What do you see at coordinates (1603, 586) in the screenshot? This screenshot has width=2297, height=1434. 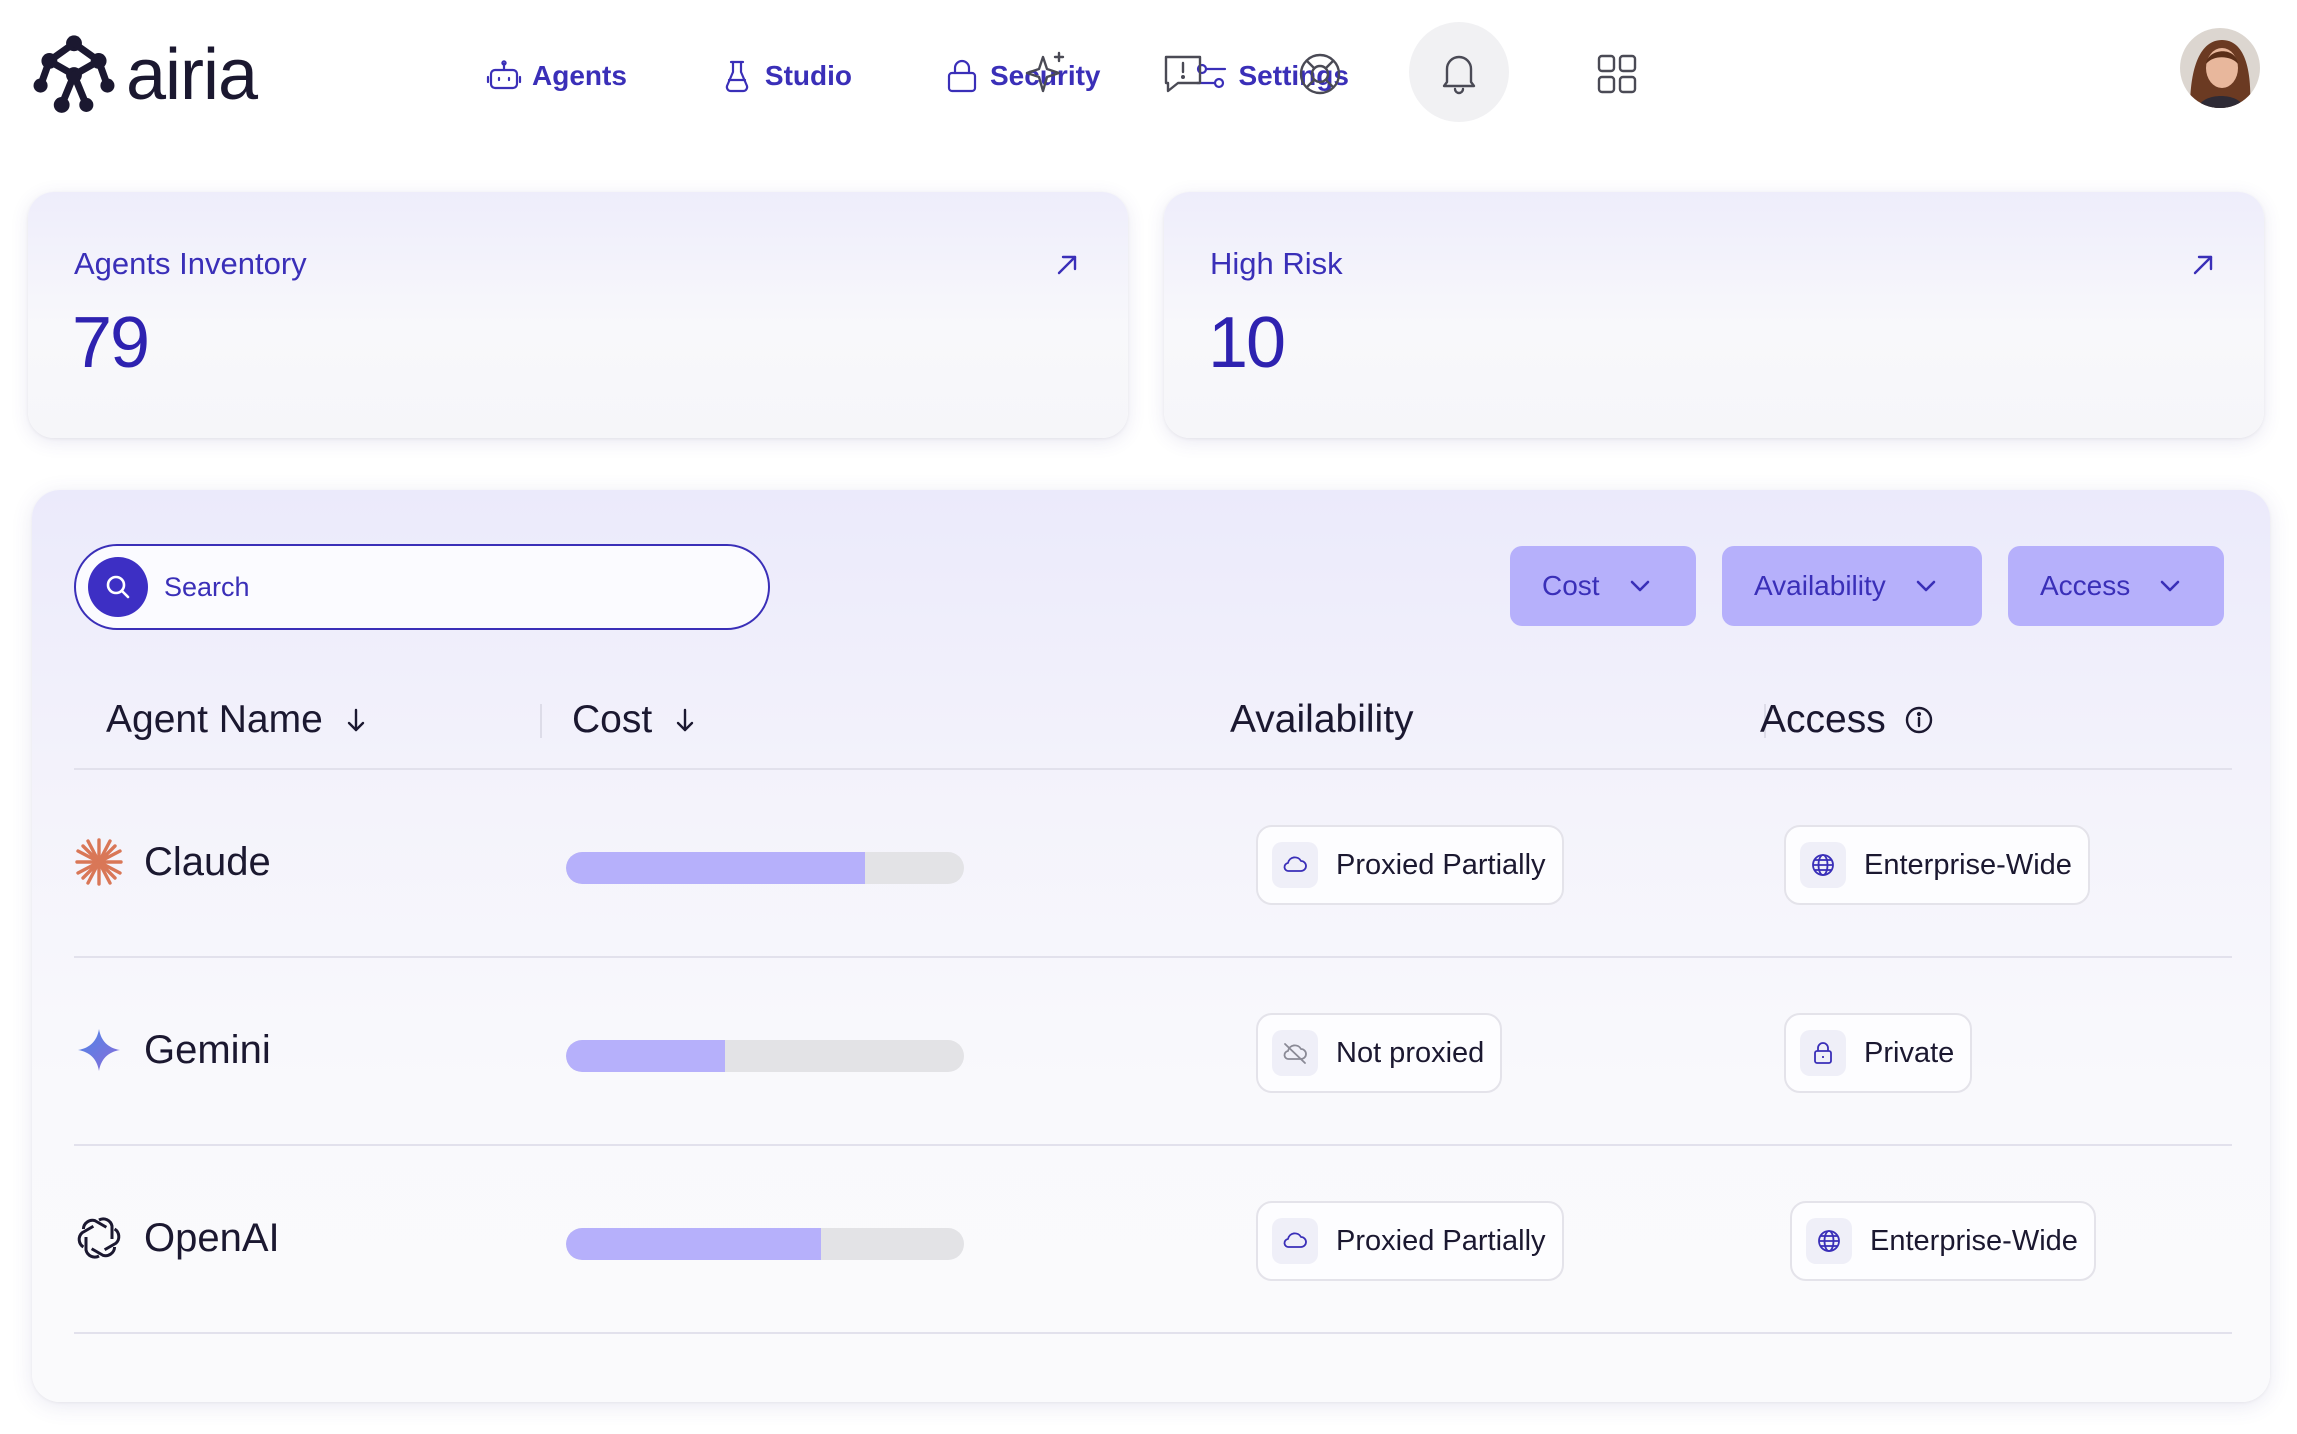 I see `filter-cost-dropdown: Cost` at bounding box center [1603, 586].